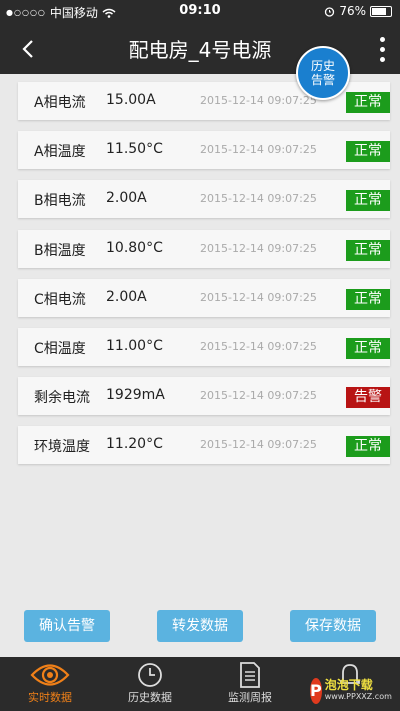  What do you see at coordinates (348, 685) in the screenshot?
I see `watermark-title: 泡泡下载` at bounding box center [348, 685].